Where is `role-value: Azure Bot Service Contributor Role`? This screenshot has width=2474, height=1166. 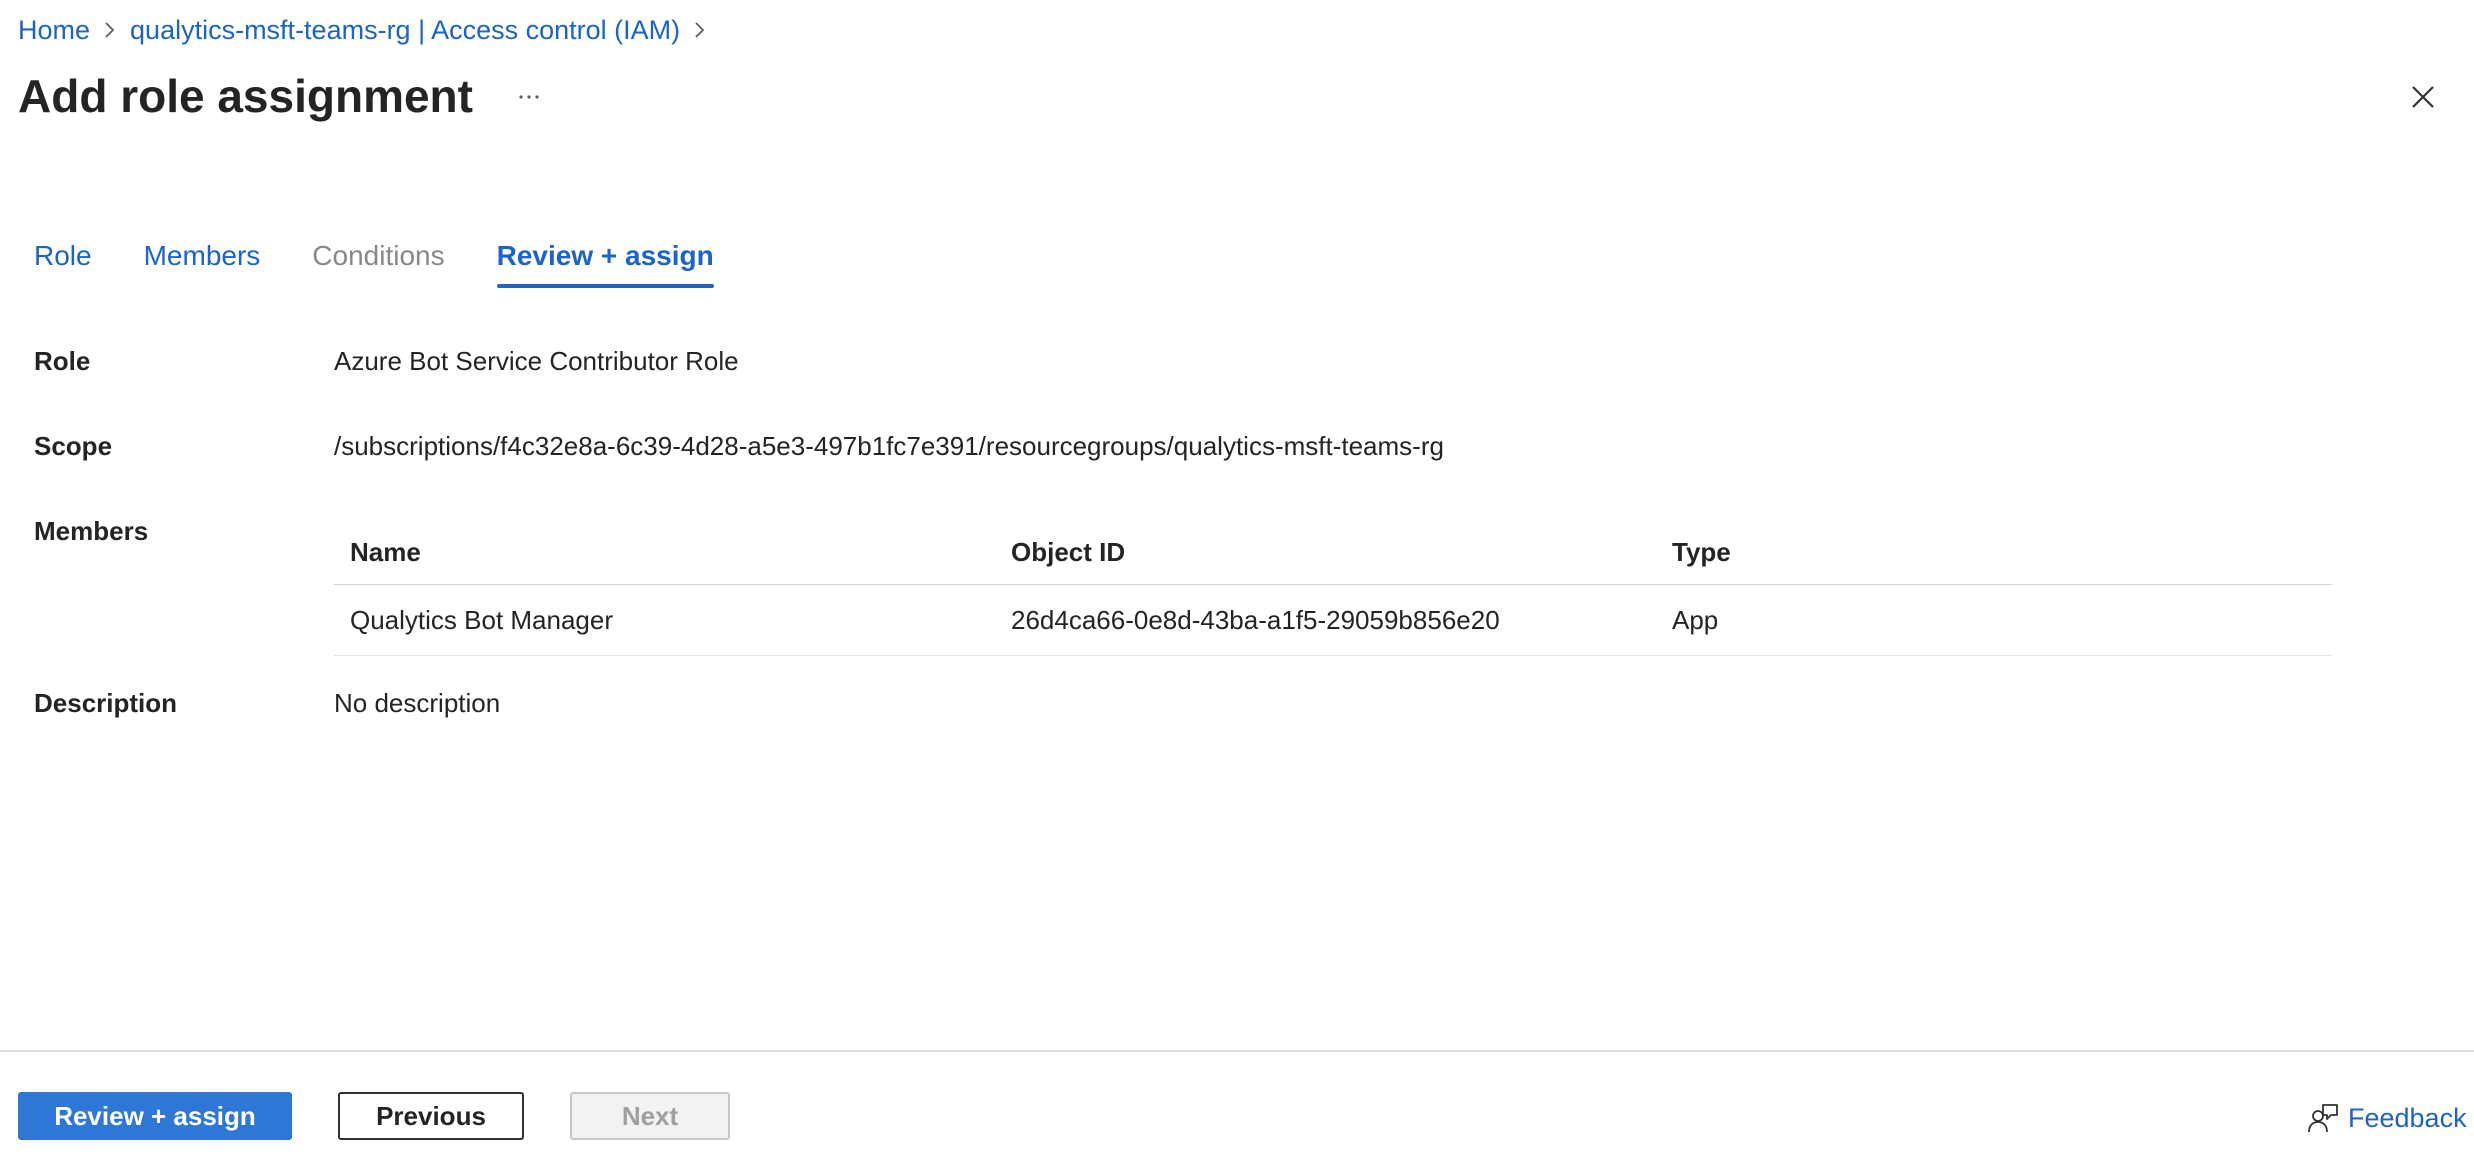 role-value: Azure Bot Service Contributor Role is located at coordinates (536, 361).